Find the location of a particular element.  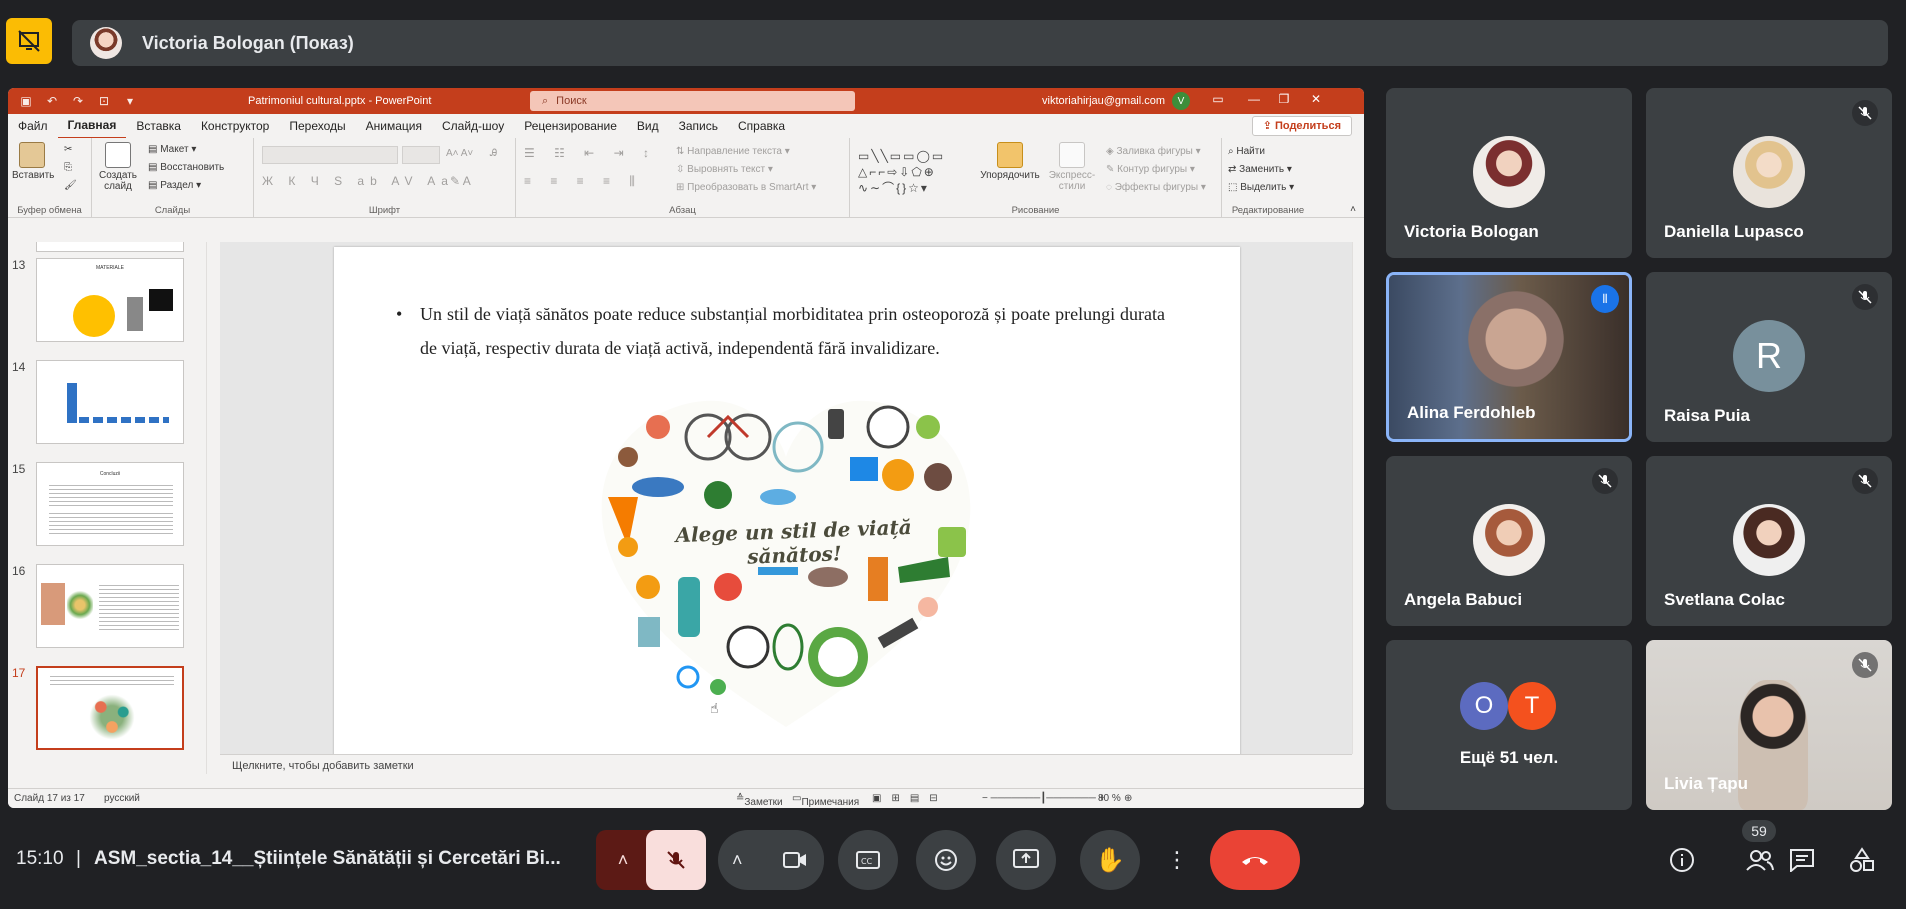

tab-view: Вид is located at coordinates (648, 126).